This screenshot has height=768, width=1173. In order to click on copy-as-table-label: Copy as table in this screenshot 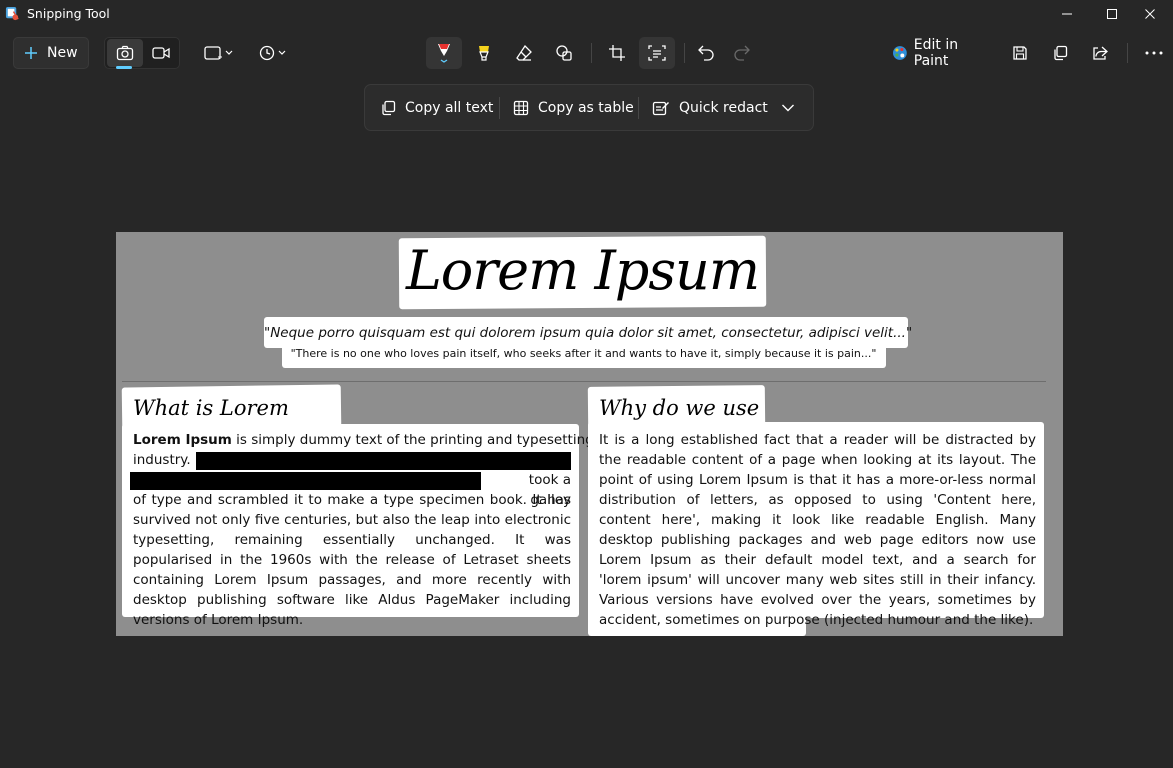, I will do `click(586, 108)`.